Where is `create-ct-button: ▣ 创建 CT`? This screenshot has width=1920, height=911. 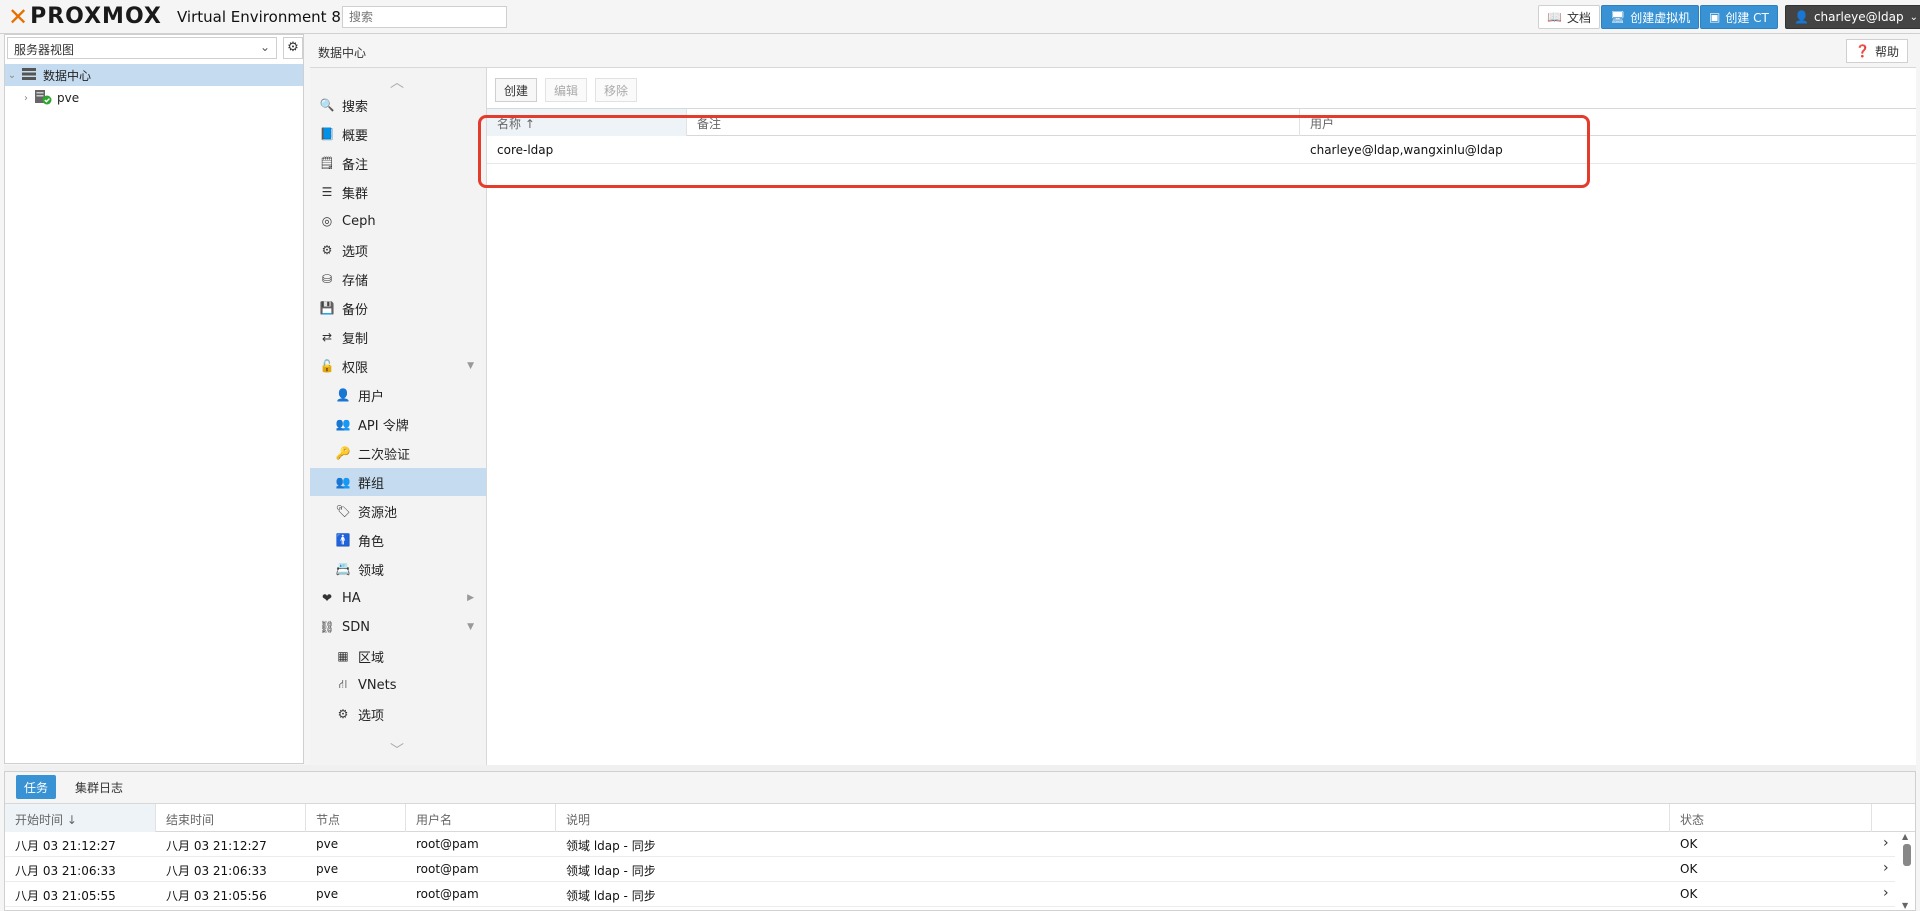 create-ct-button: ▣ 创建 CT is located at coordinates (1739, 17).